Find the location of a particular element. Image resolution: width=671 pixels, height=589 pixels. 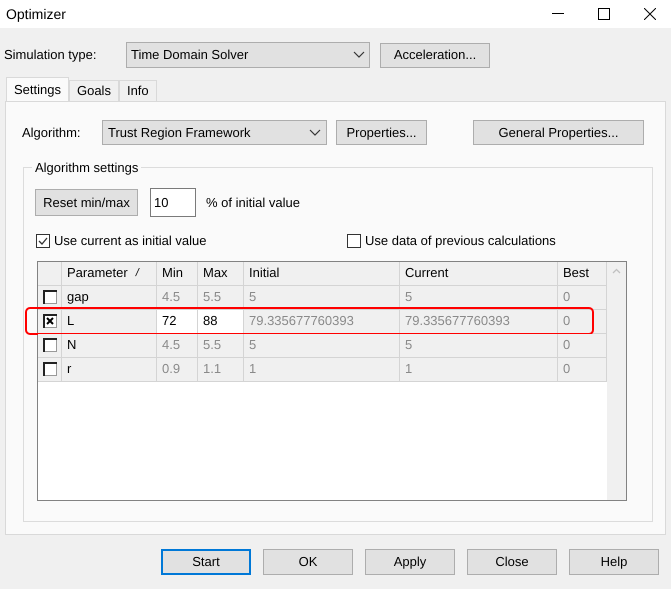

table-cell: 88 is located at coordinates (221, 322).